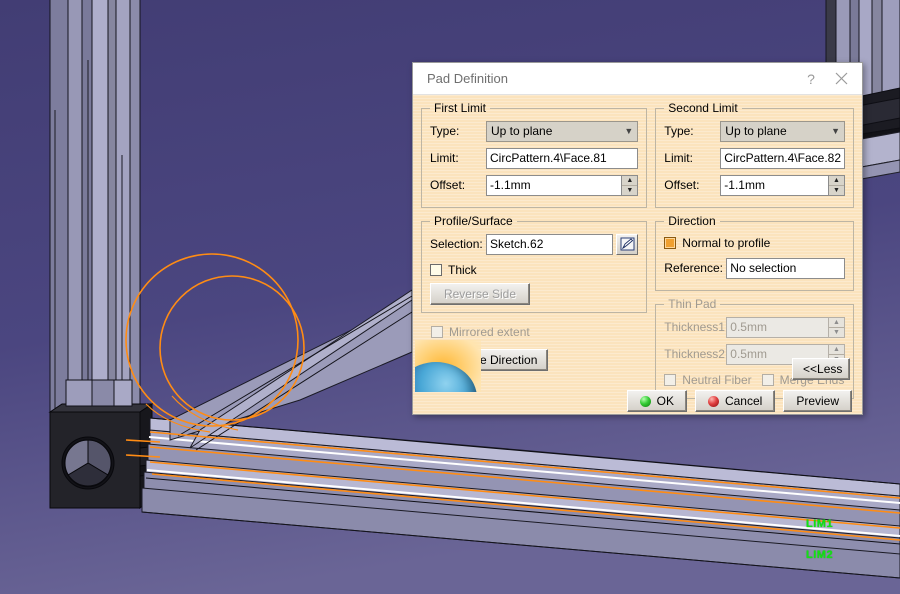  Describe the element at coordinates (777, 327) in the screenshot. I see `thickness1-input: 0.5mm` at that location.